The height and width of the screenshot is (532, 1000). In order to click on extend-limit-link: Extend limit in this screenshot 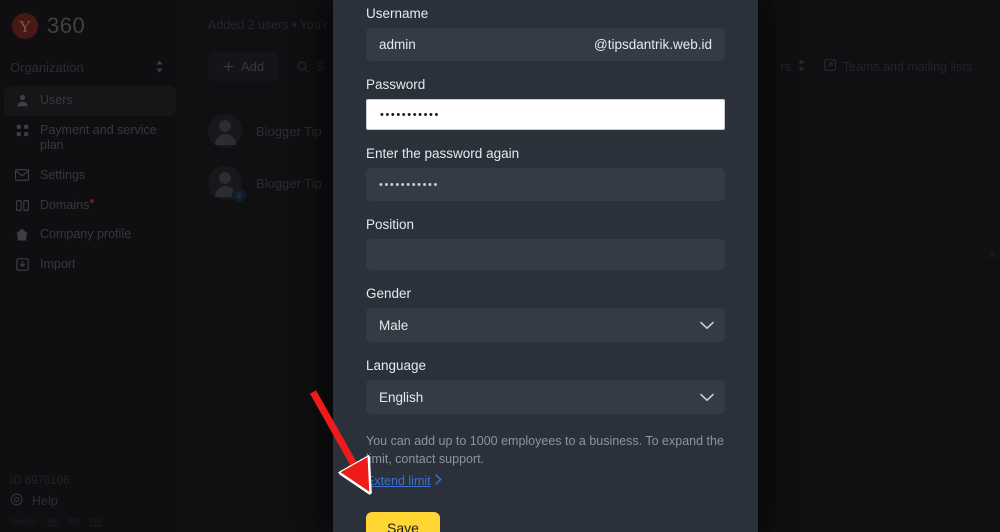, I will do `click(404, 481)`.